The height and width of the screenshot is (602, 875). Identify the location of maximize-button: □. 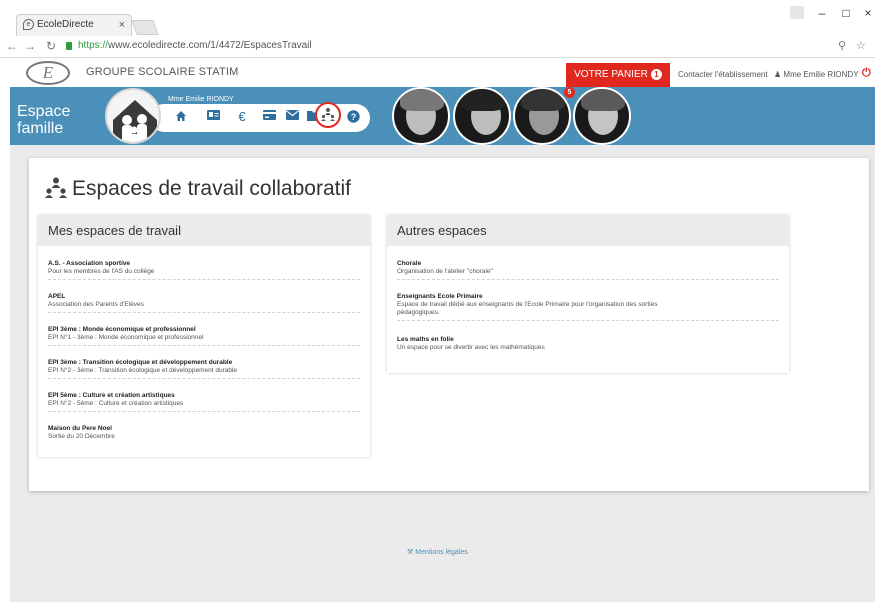
(846, 13).